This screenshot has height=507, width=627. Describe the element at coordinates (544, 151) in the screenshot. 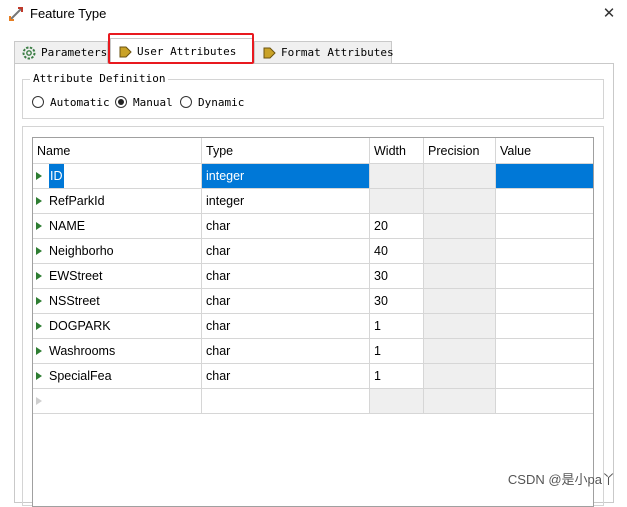

I see `column-header-value: Value` at that location.